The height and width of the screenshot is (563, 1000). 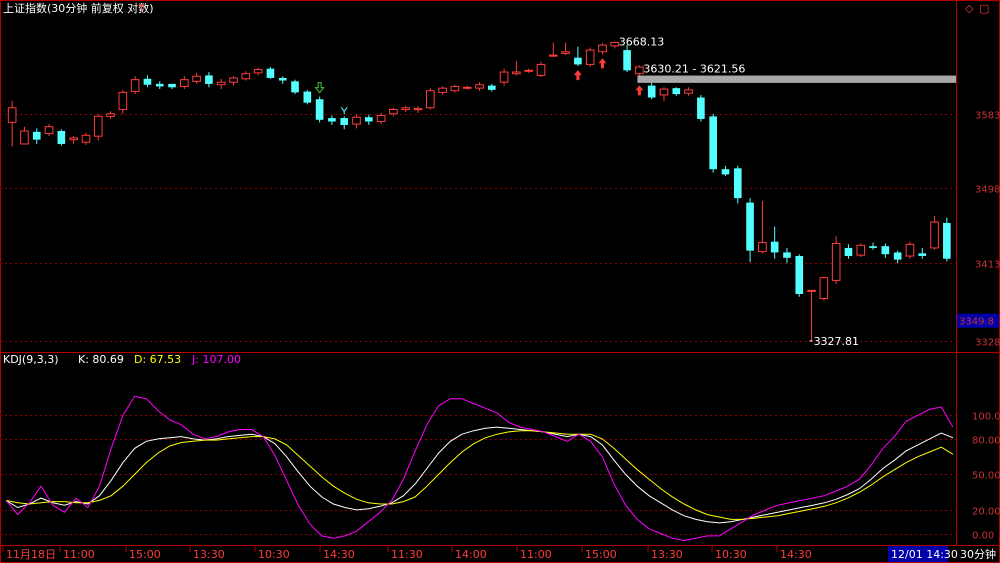 What do you see at coordinates (984, 8) in the screenshot?
I see `close-icon: ▢` at bounding box center [984, 8].